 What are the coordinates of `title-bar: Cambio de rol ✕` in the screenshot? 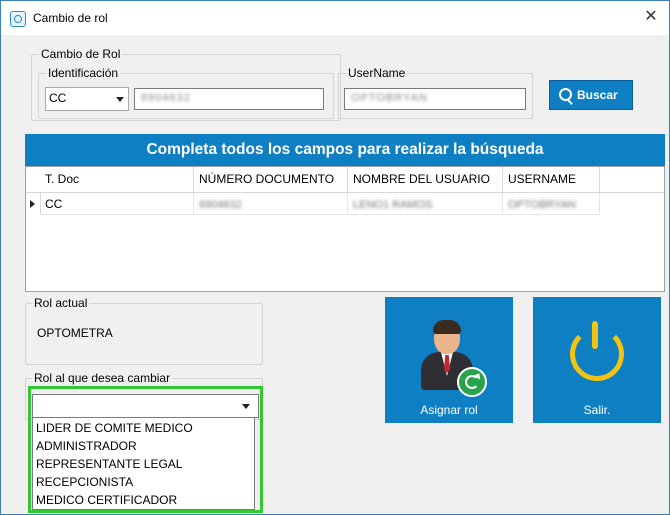 It's located at (335, 18).